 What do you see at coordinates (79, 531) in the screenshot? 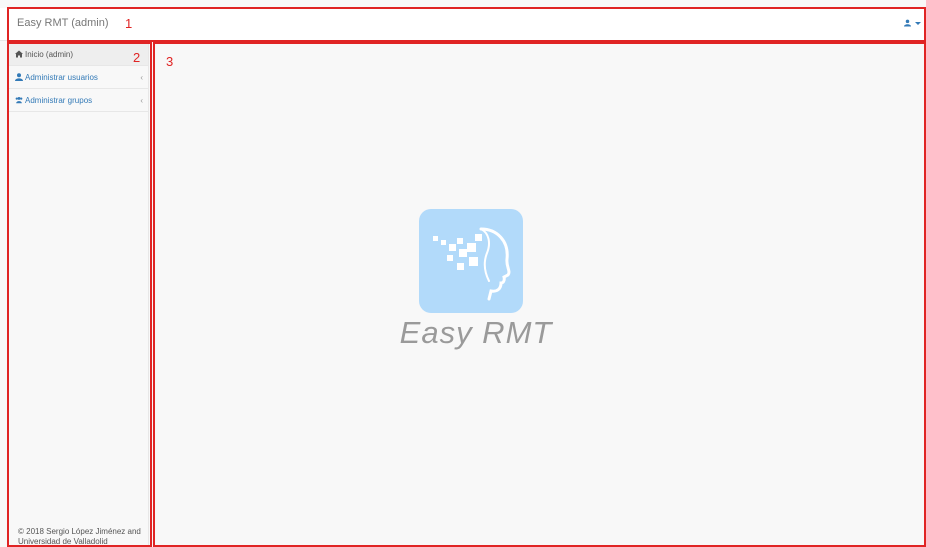
I see `footer-line-1: © 2018 Sergio López Jiménez and` at bounding box center [79, 531].